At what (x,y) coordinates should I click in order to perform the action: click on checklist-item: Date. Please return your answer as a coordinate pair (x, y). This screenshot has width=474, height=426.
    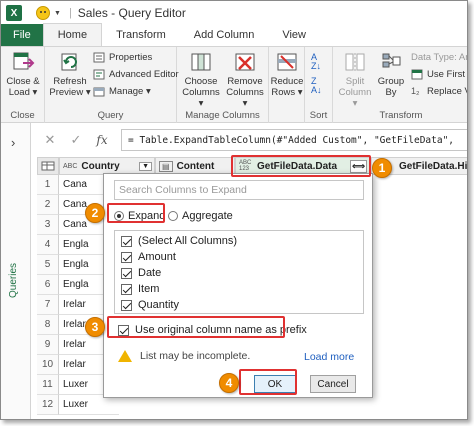
    Looking at the image, I should click on (141, 273).